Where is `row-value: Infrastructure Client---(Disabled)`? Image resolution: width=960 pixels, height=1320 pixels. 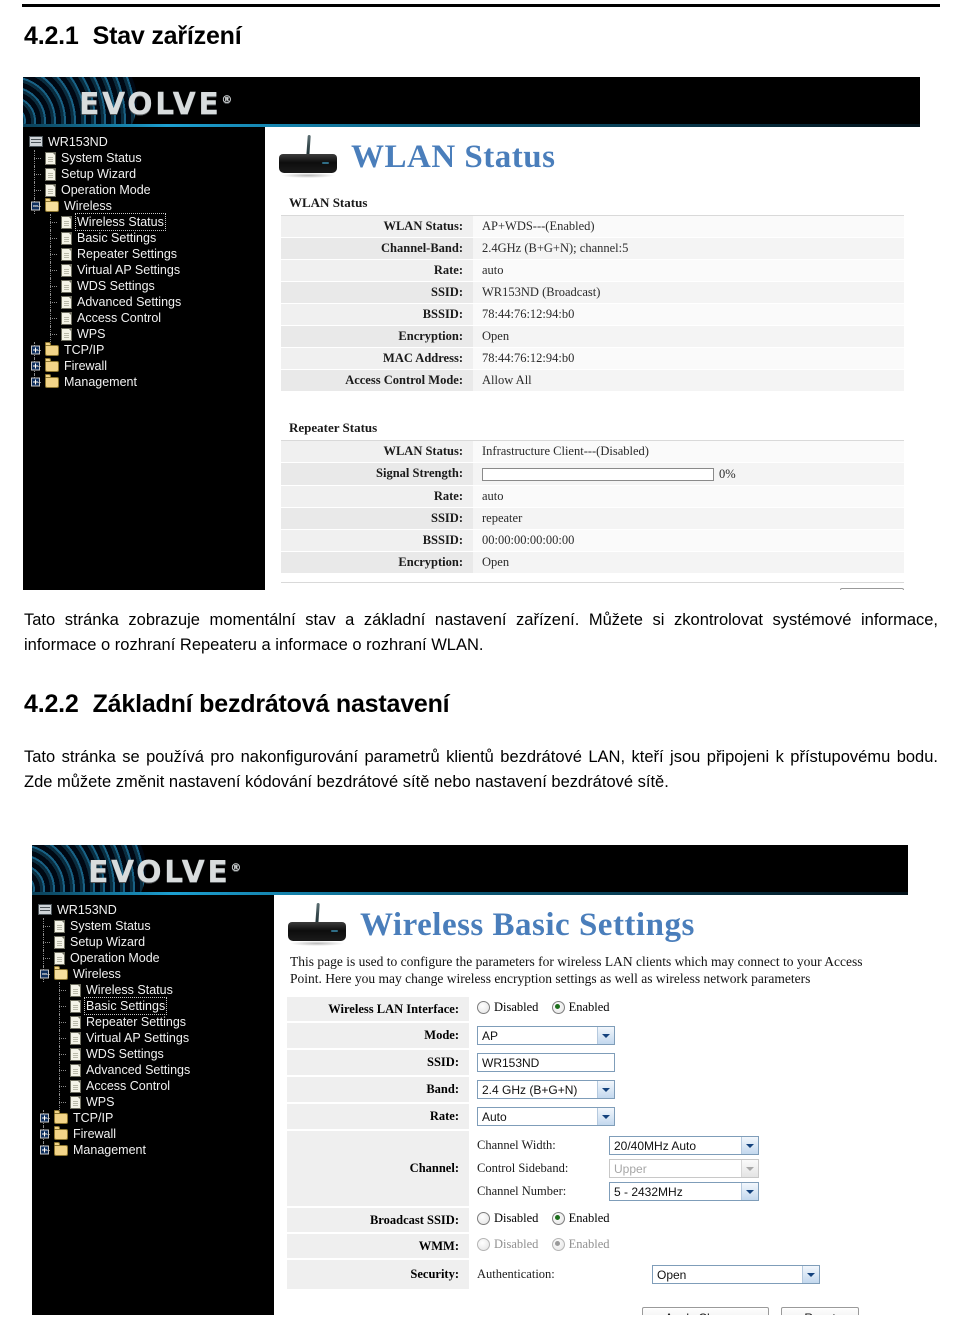
row-value: Infrastructure Client---(Disabled) is located at coordinates (688, 451).